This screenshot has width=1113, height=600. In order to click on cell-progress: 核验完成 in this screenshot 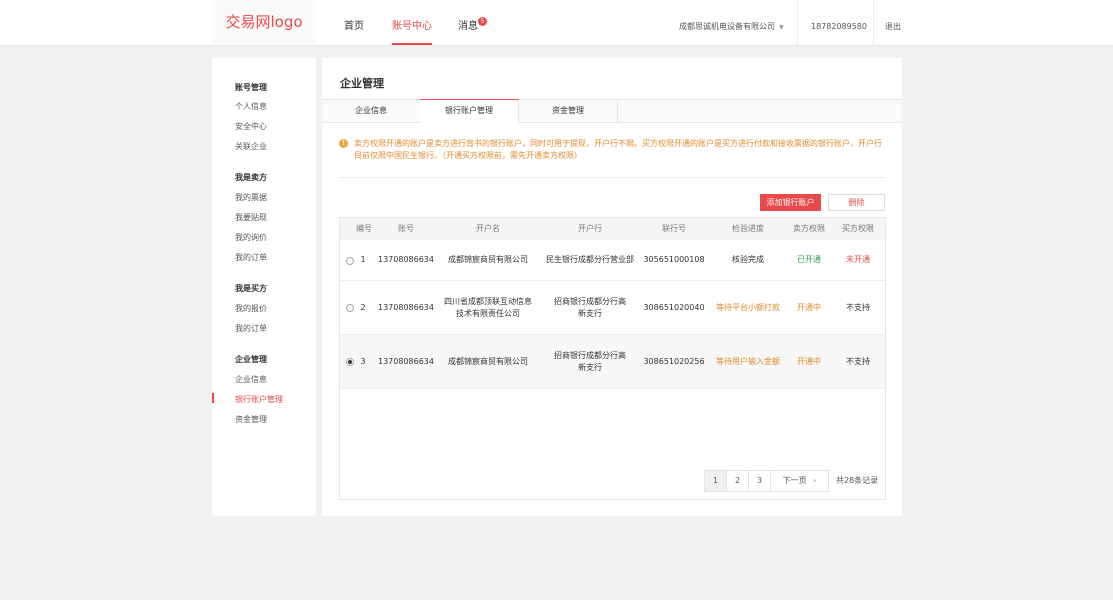, I will do `click(748, 259)`.